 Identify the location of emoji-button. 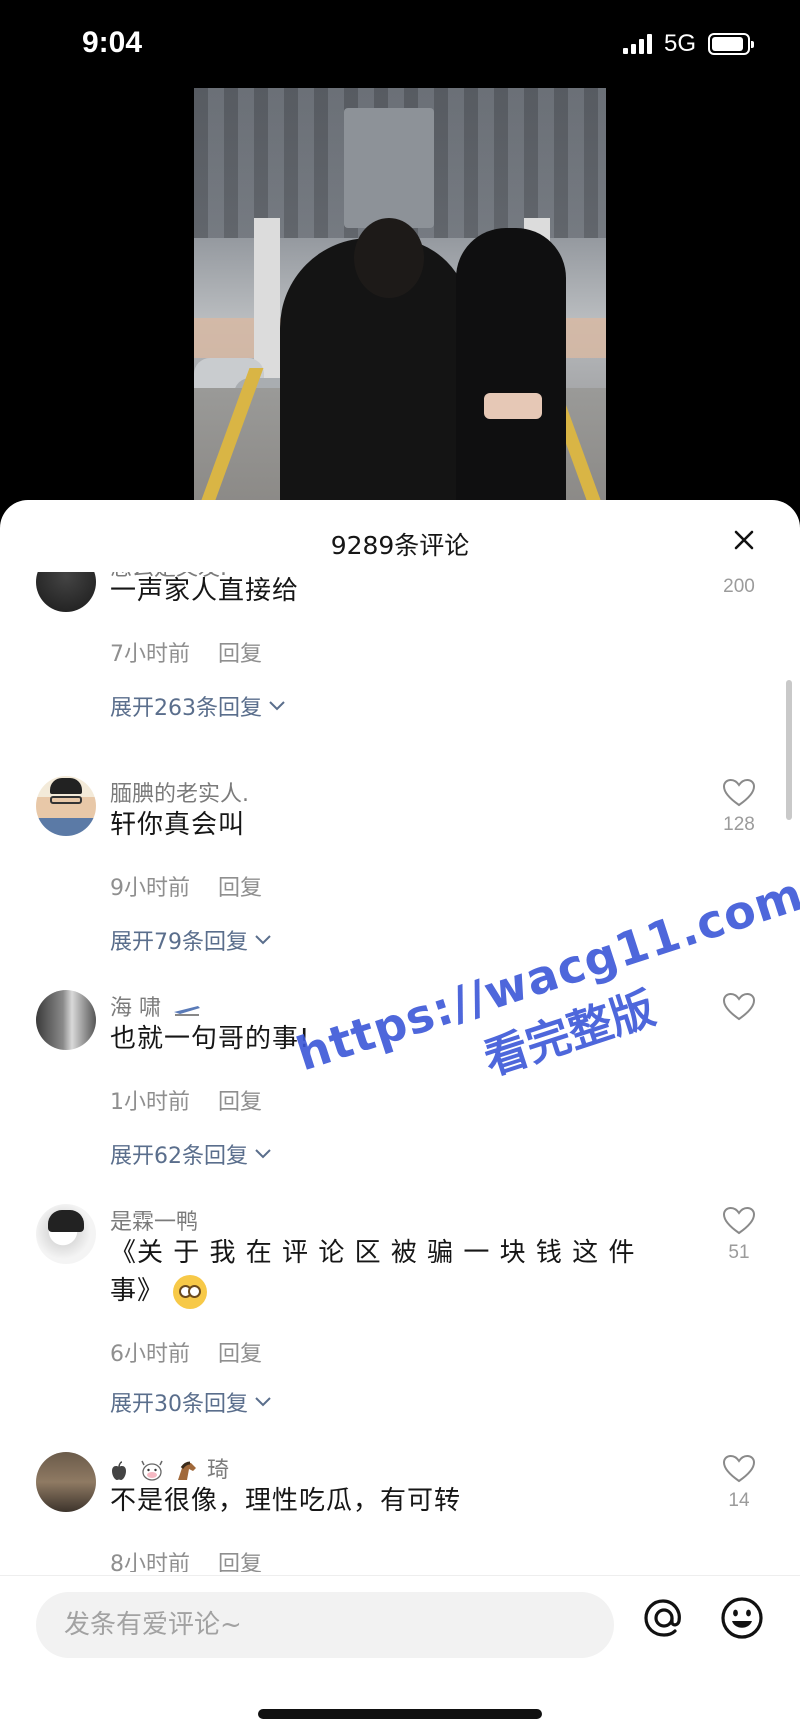
(742, 1618).